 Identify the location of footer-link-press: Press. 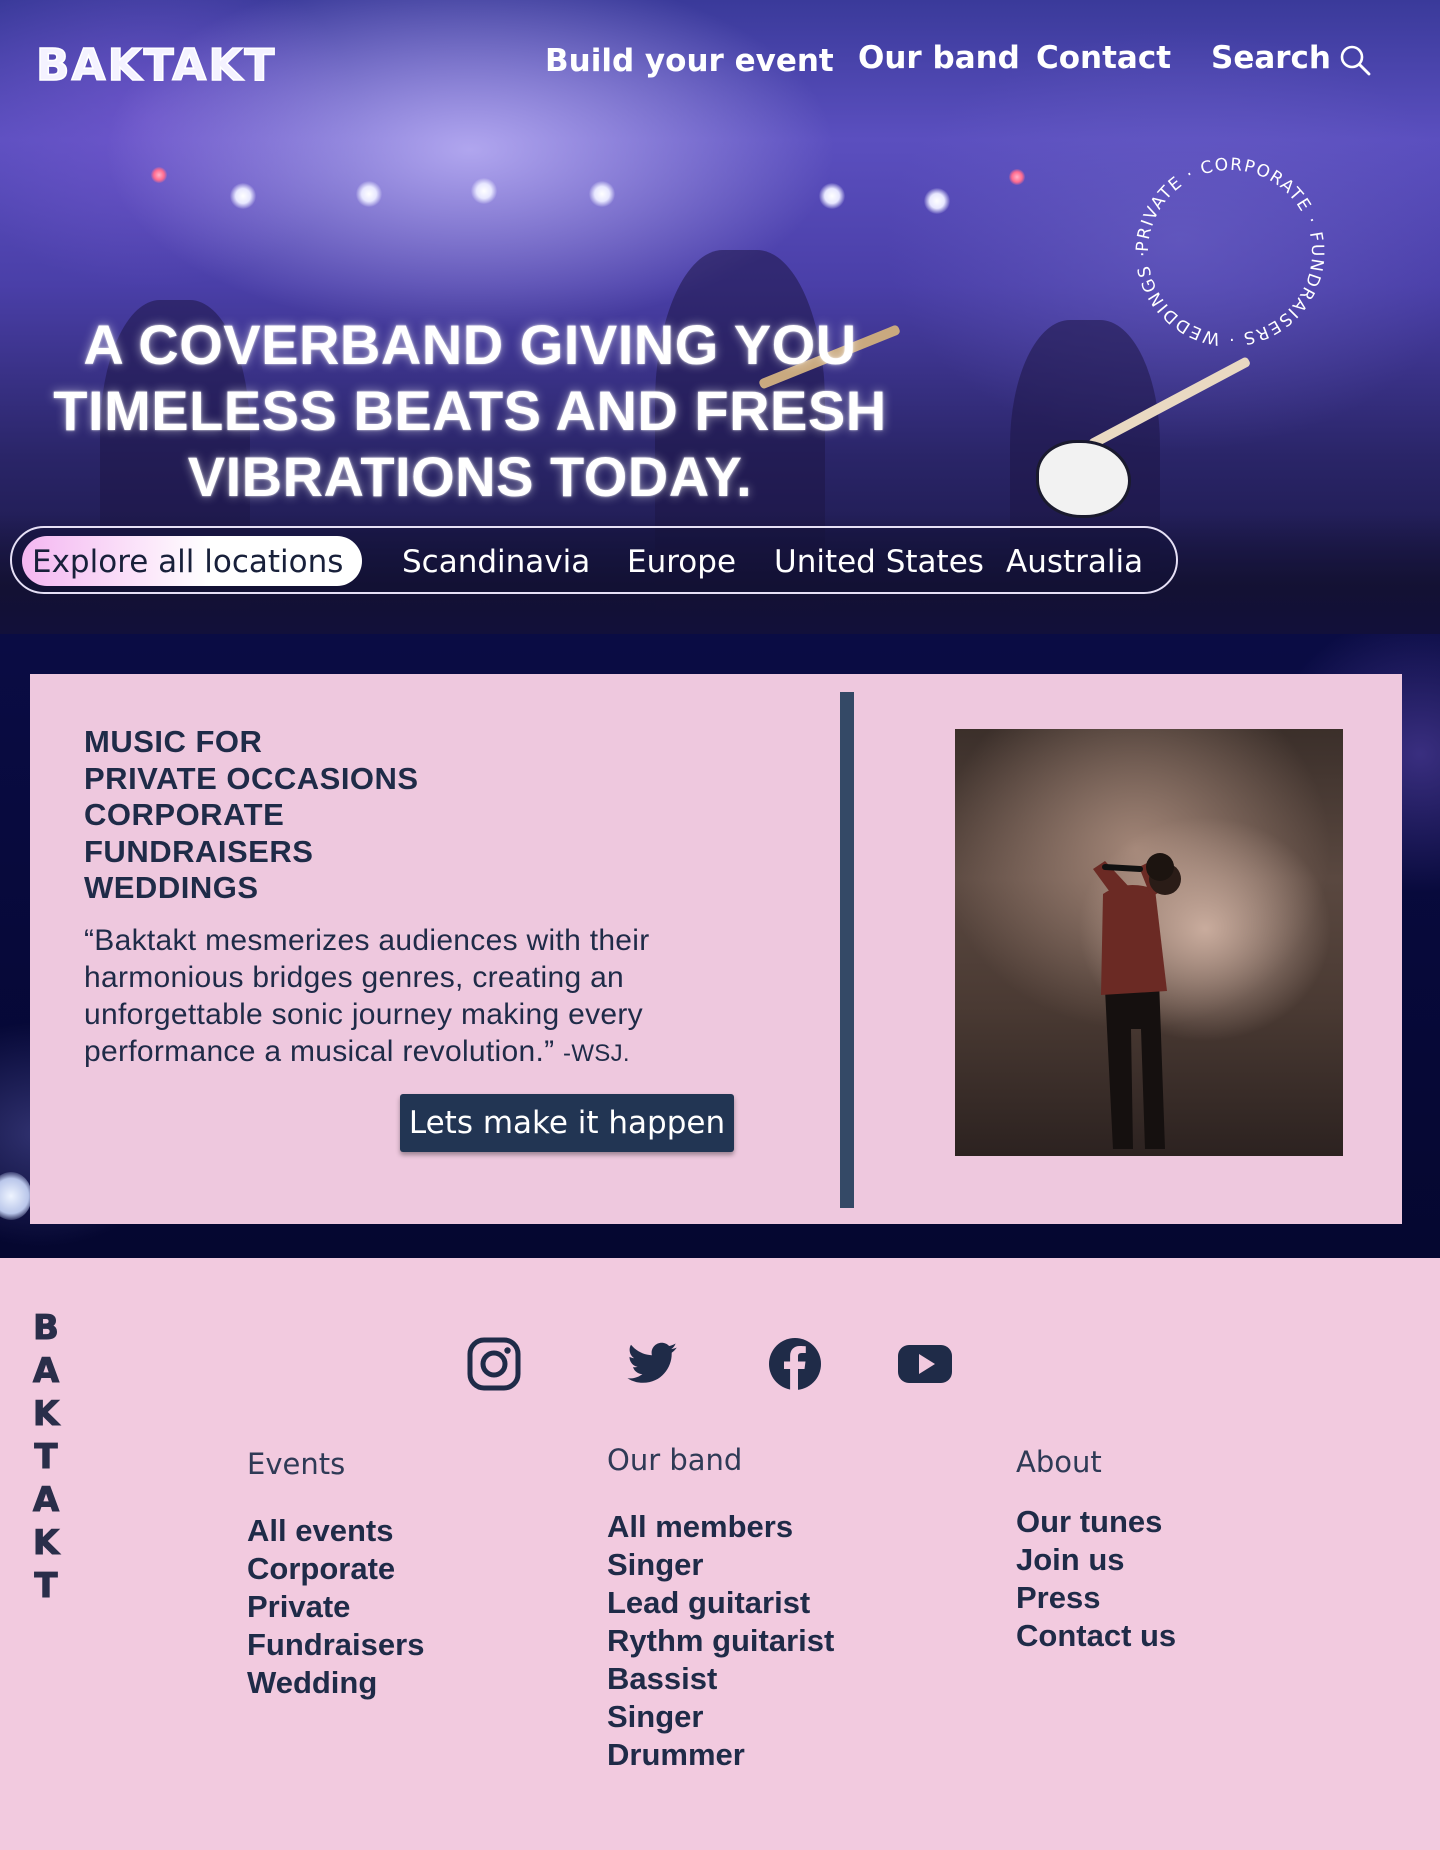
(1096, 1598).